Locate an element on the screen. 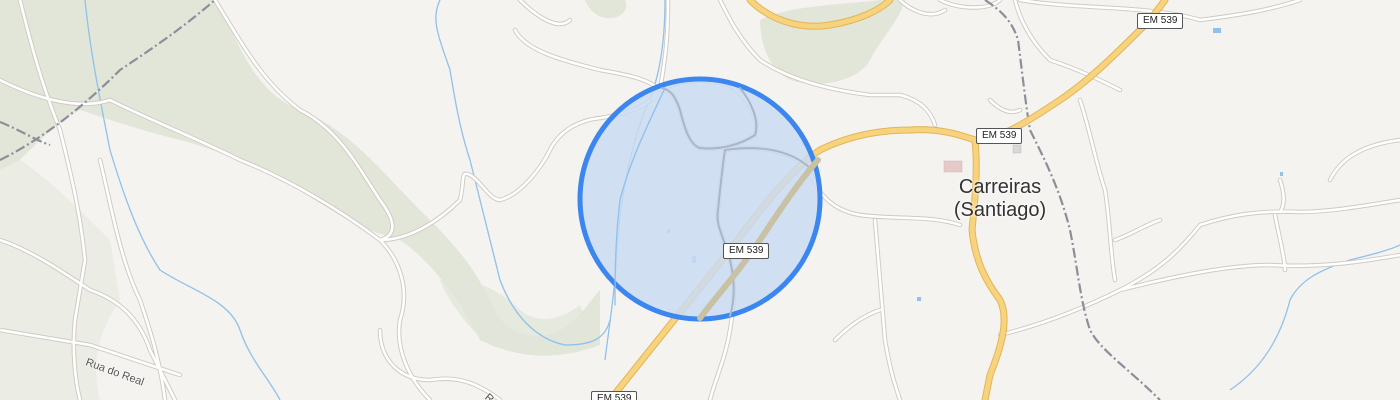 This screenshot has height=400, width=1400. place-parish: (Santiago) is located at coordinates (1000, 210).